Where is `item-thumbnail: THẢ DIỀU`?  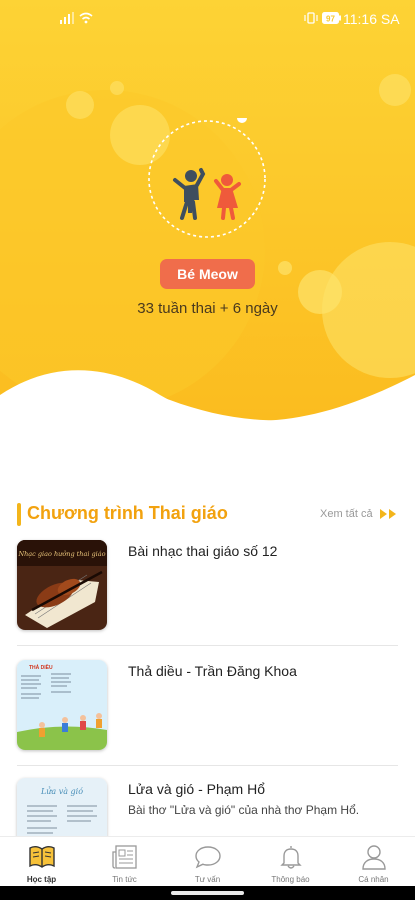 item-thumbnail: THẢ DIỀU is located at coordinates (62, 705).